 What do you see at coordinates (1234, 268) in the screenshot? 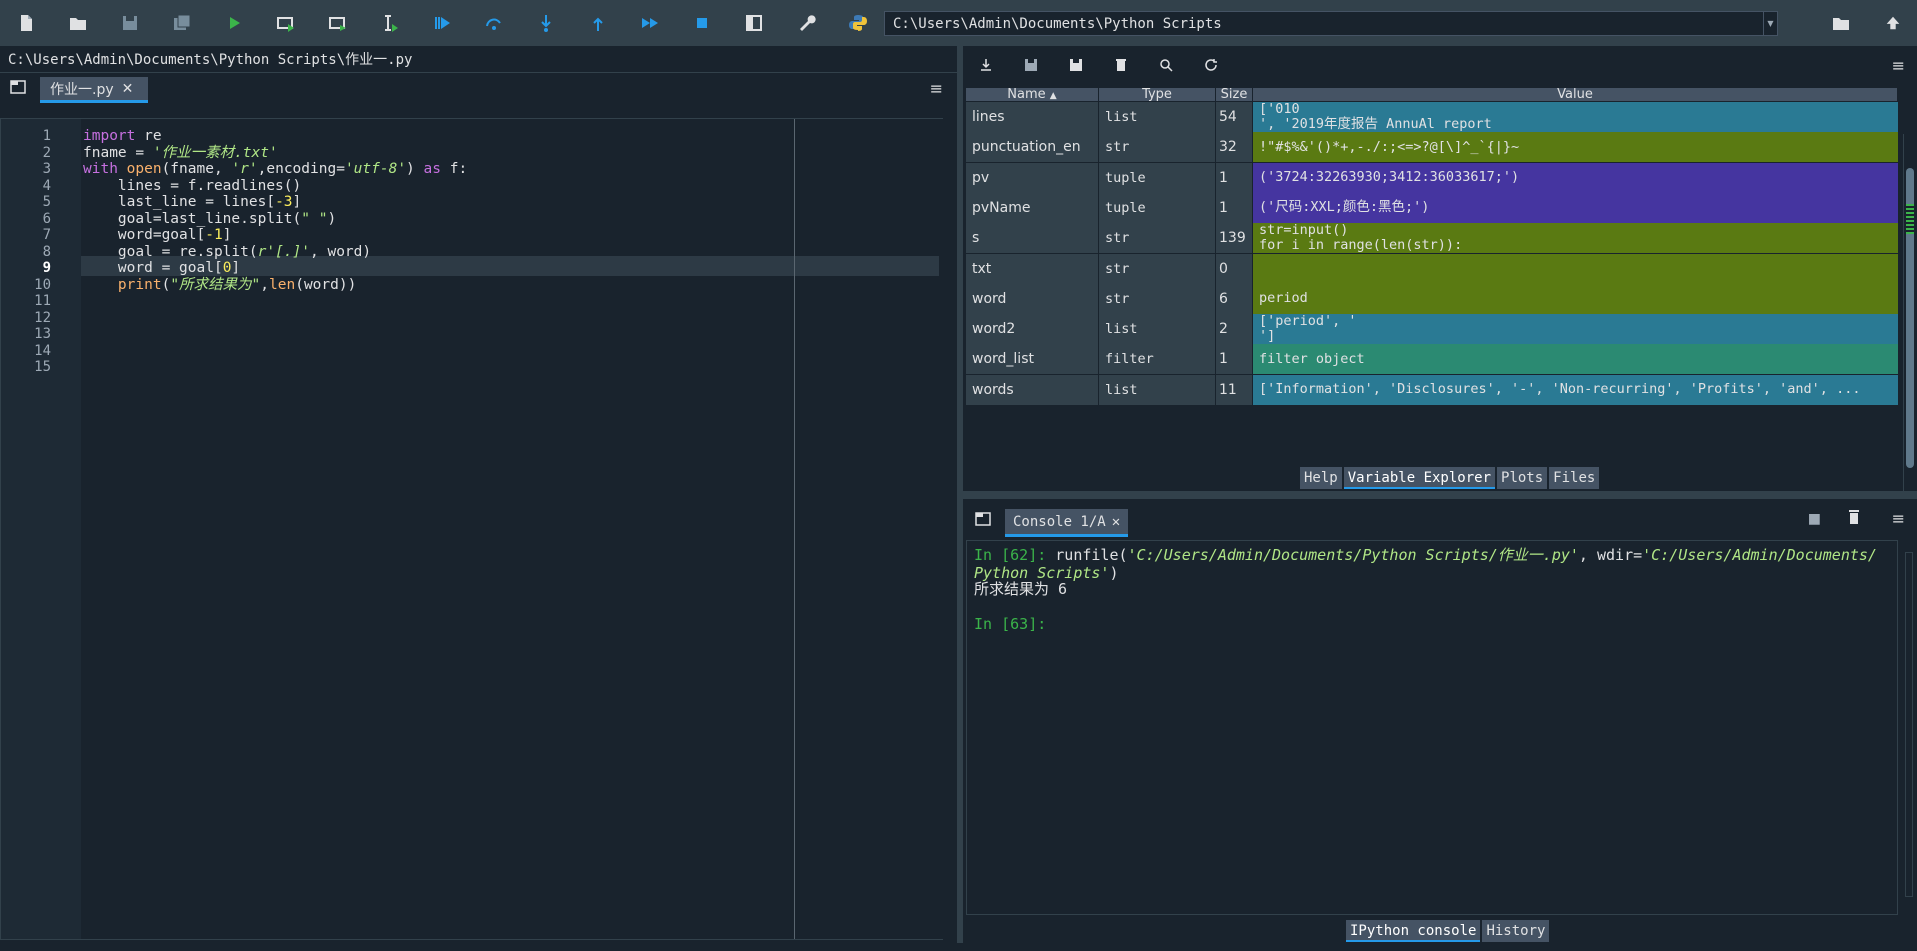
I see `variable-size-cell: 0` at bounding box center [1234, 268].